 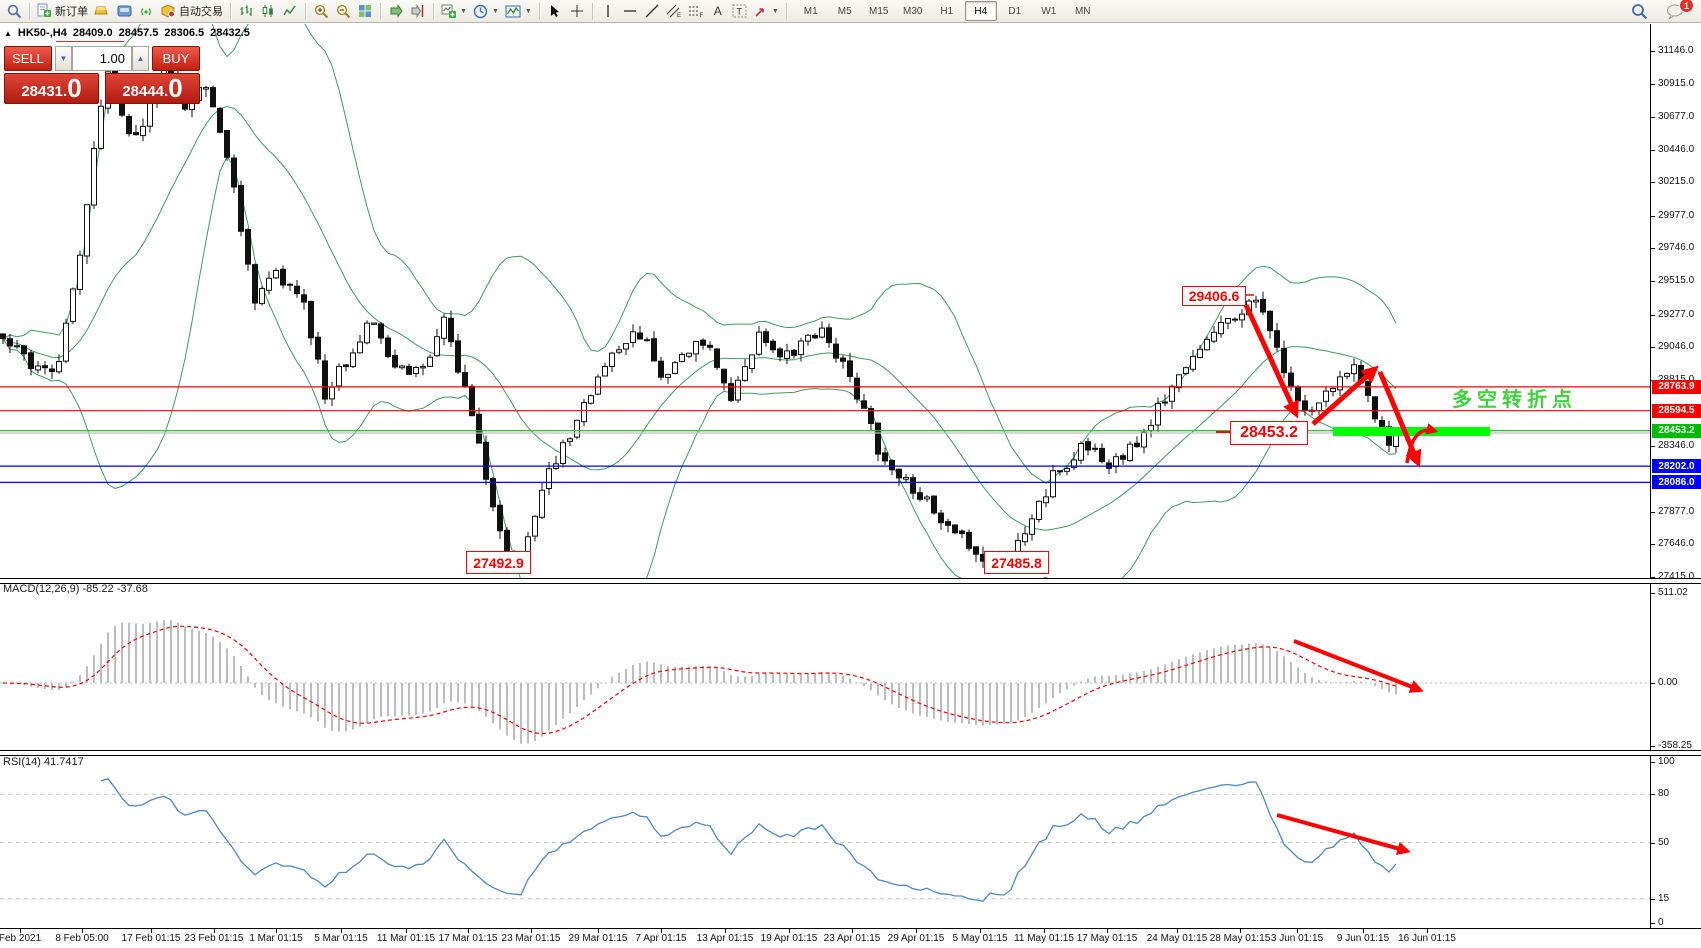 I want to click on equidistant-channel-button: E, so click(x=674, y=11).